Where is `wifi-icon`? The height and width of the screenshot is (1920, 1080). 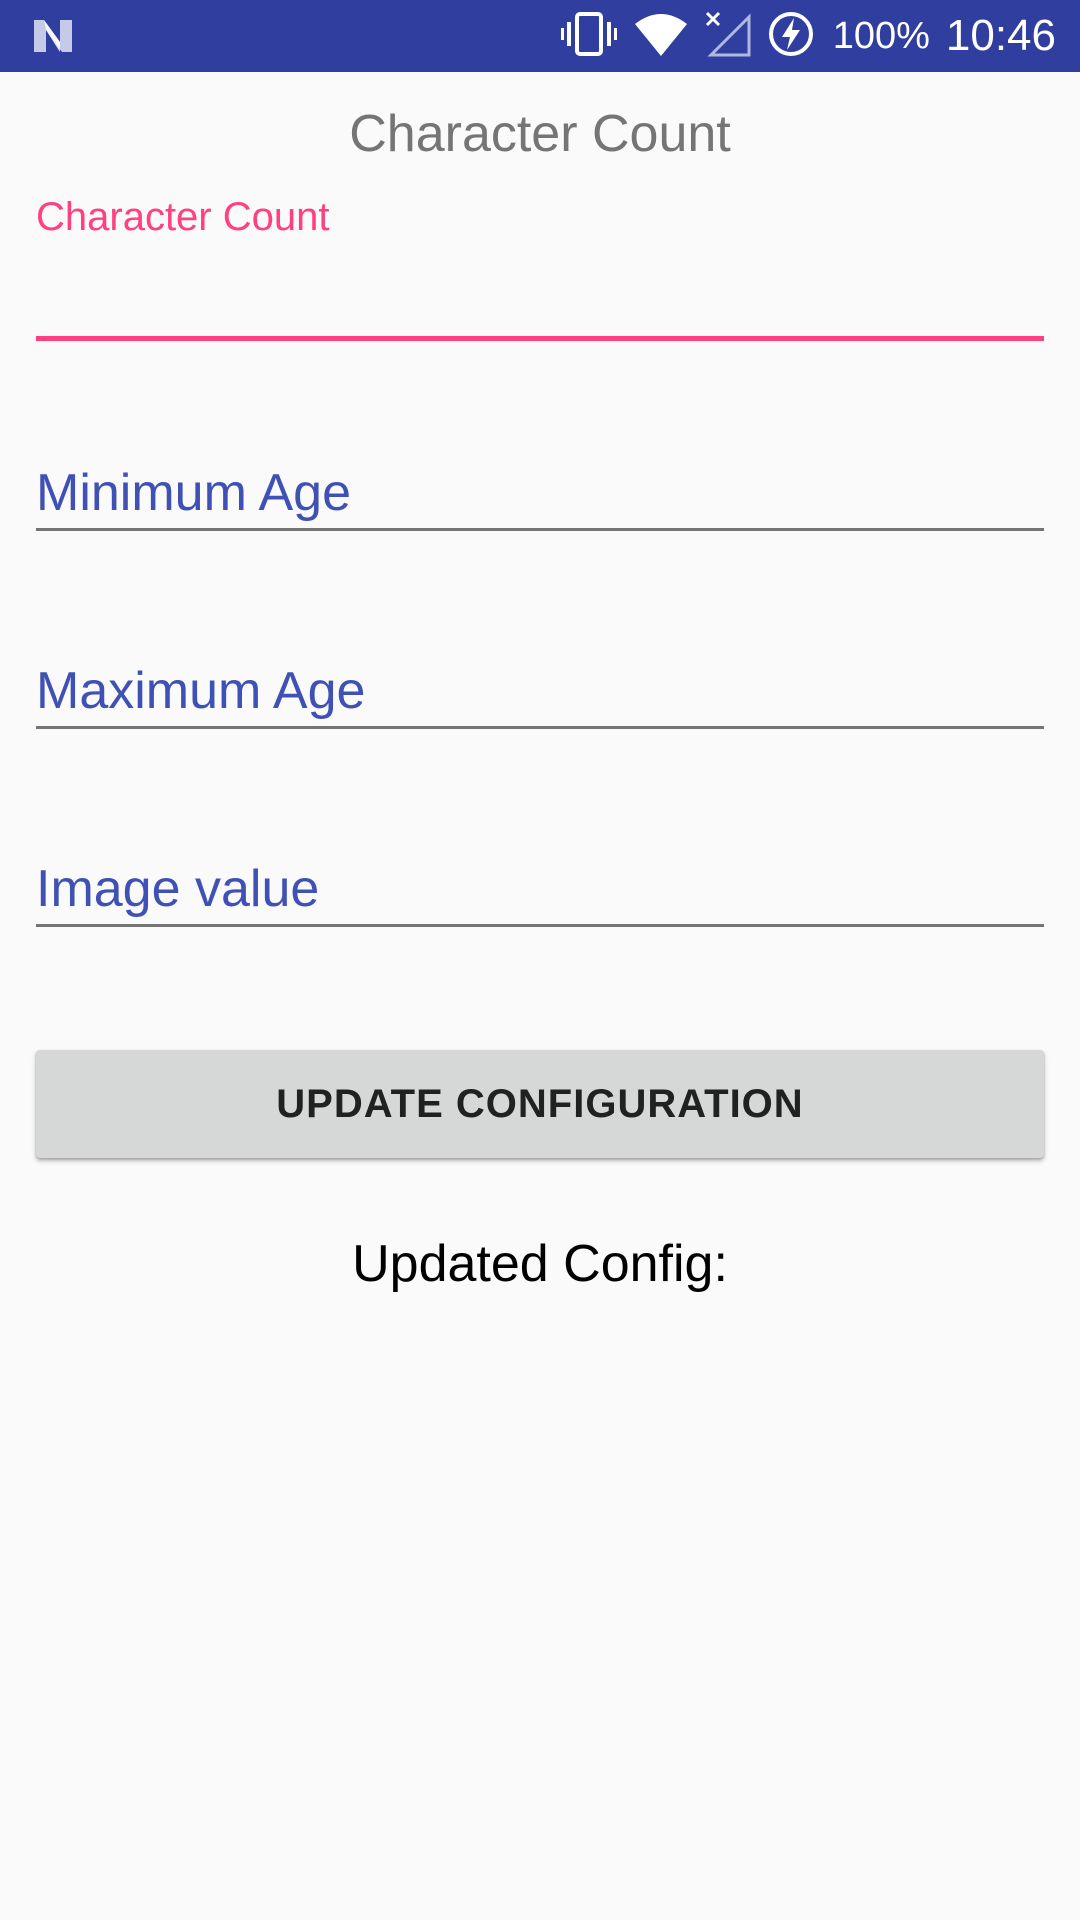
wifi-icon is located at coordinates (661, 36).